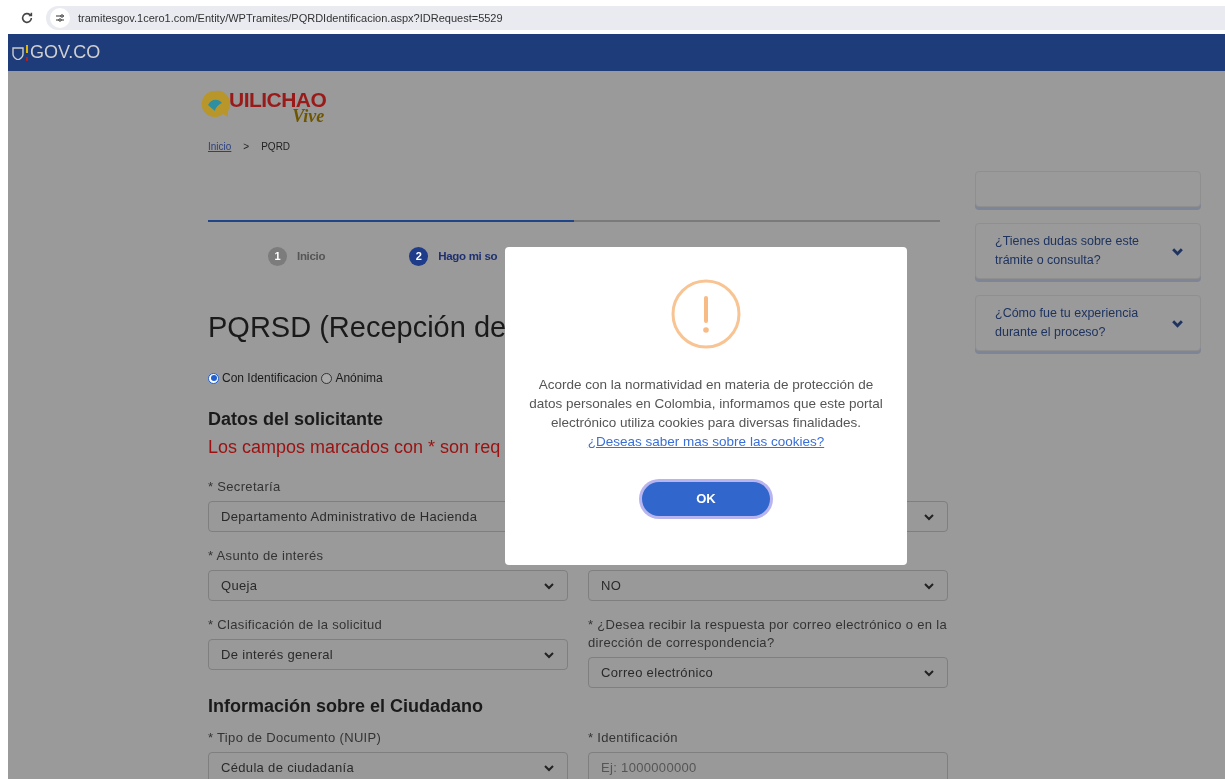 The width and height of the screenshot is (1225, 779). I want to click on breadcrumb-link: Inicio, so click(220, 146).